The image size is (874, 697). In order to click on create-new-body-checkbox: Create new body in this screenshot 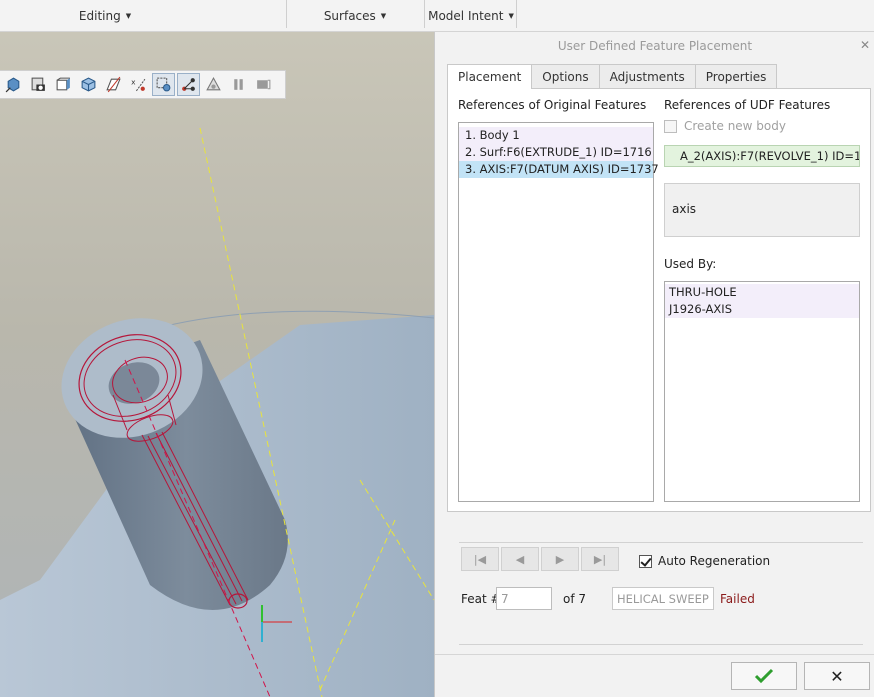, I will do `click(725, 126)`.